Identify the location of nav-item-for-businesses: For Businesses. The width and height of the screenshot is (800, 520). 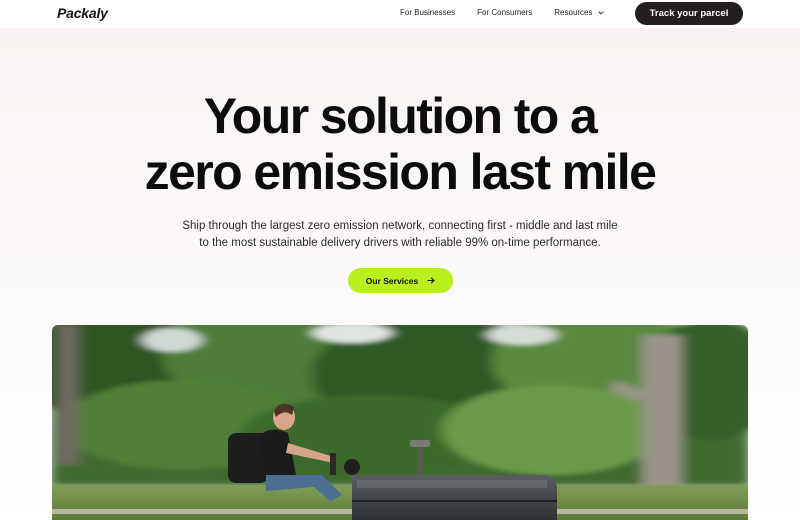
(427, 12).